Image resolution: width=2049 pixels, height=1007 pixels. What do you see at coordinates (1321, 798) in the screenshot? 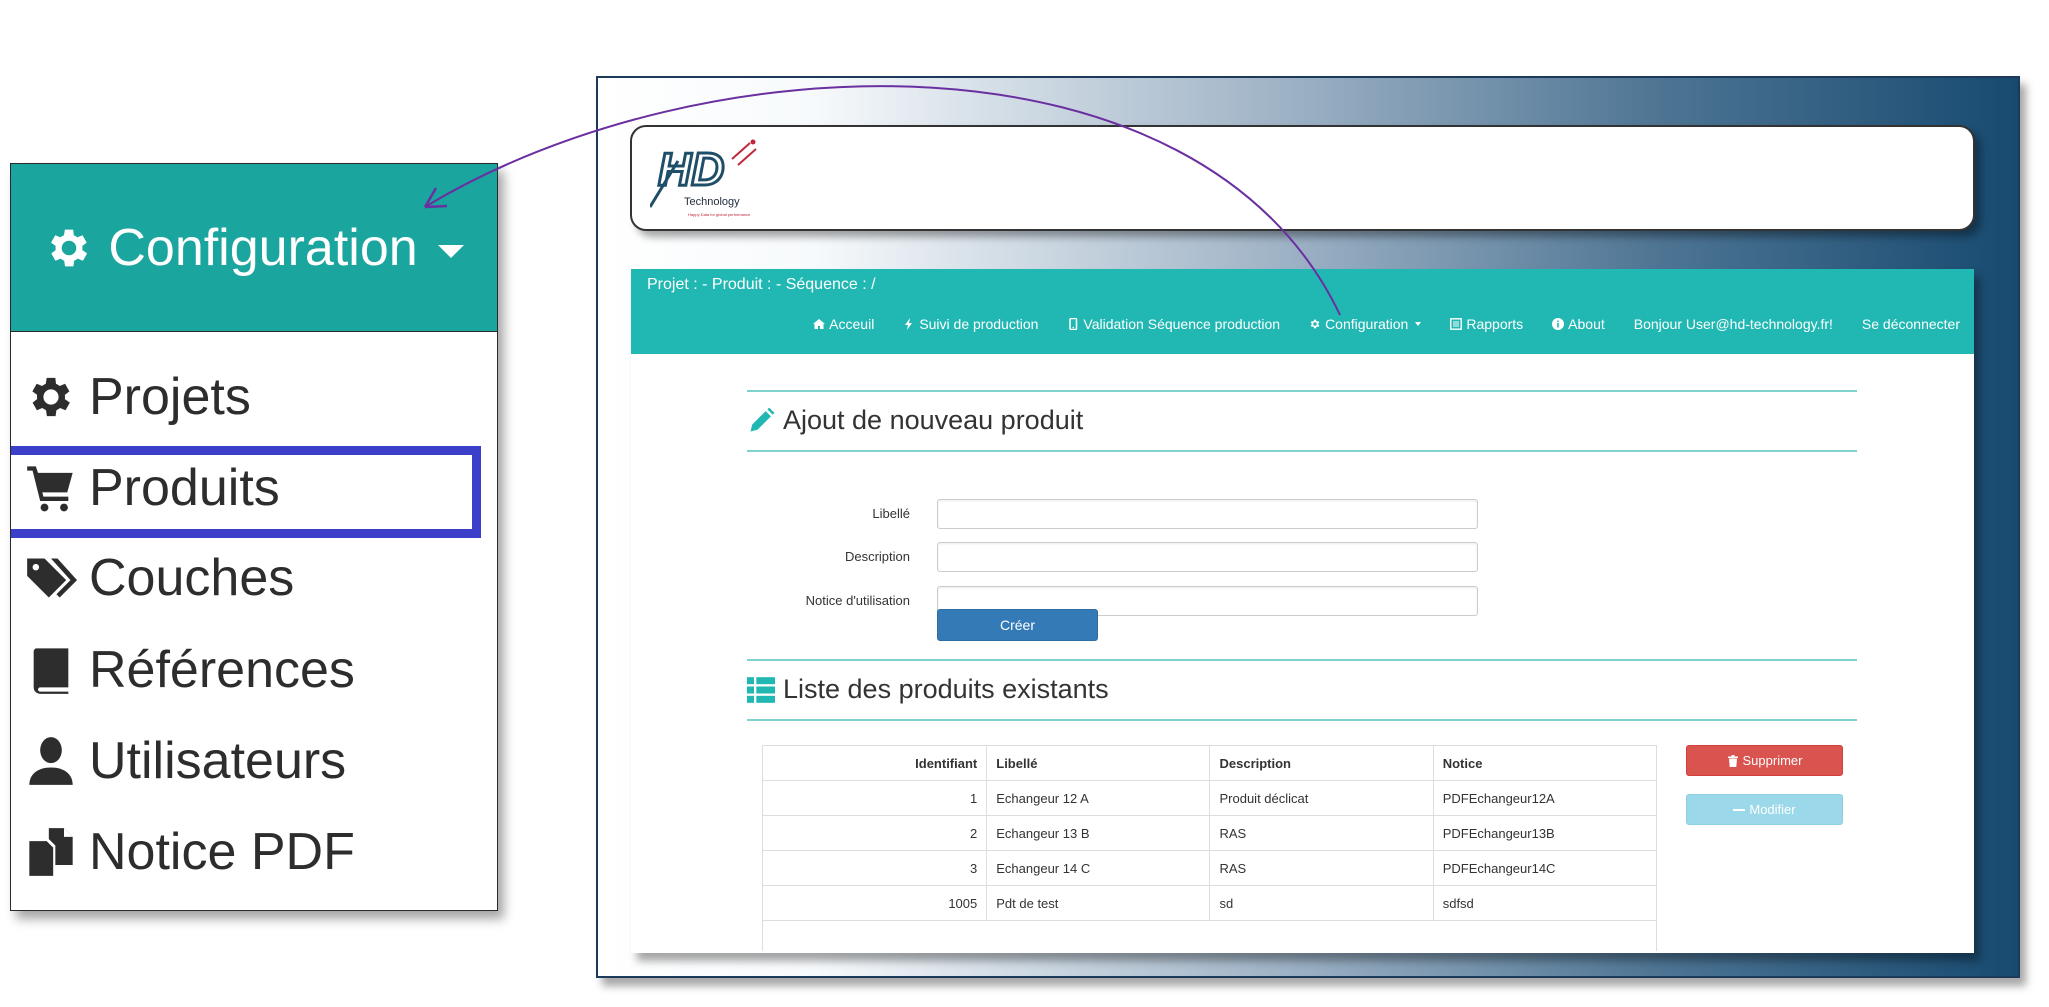
I see `cell-description: Produit déclicat` at bounding box center [1321, 798].